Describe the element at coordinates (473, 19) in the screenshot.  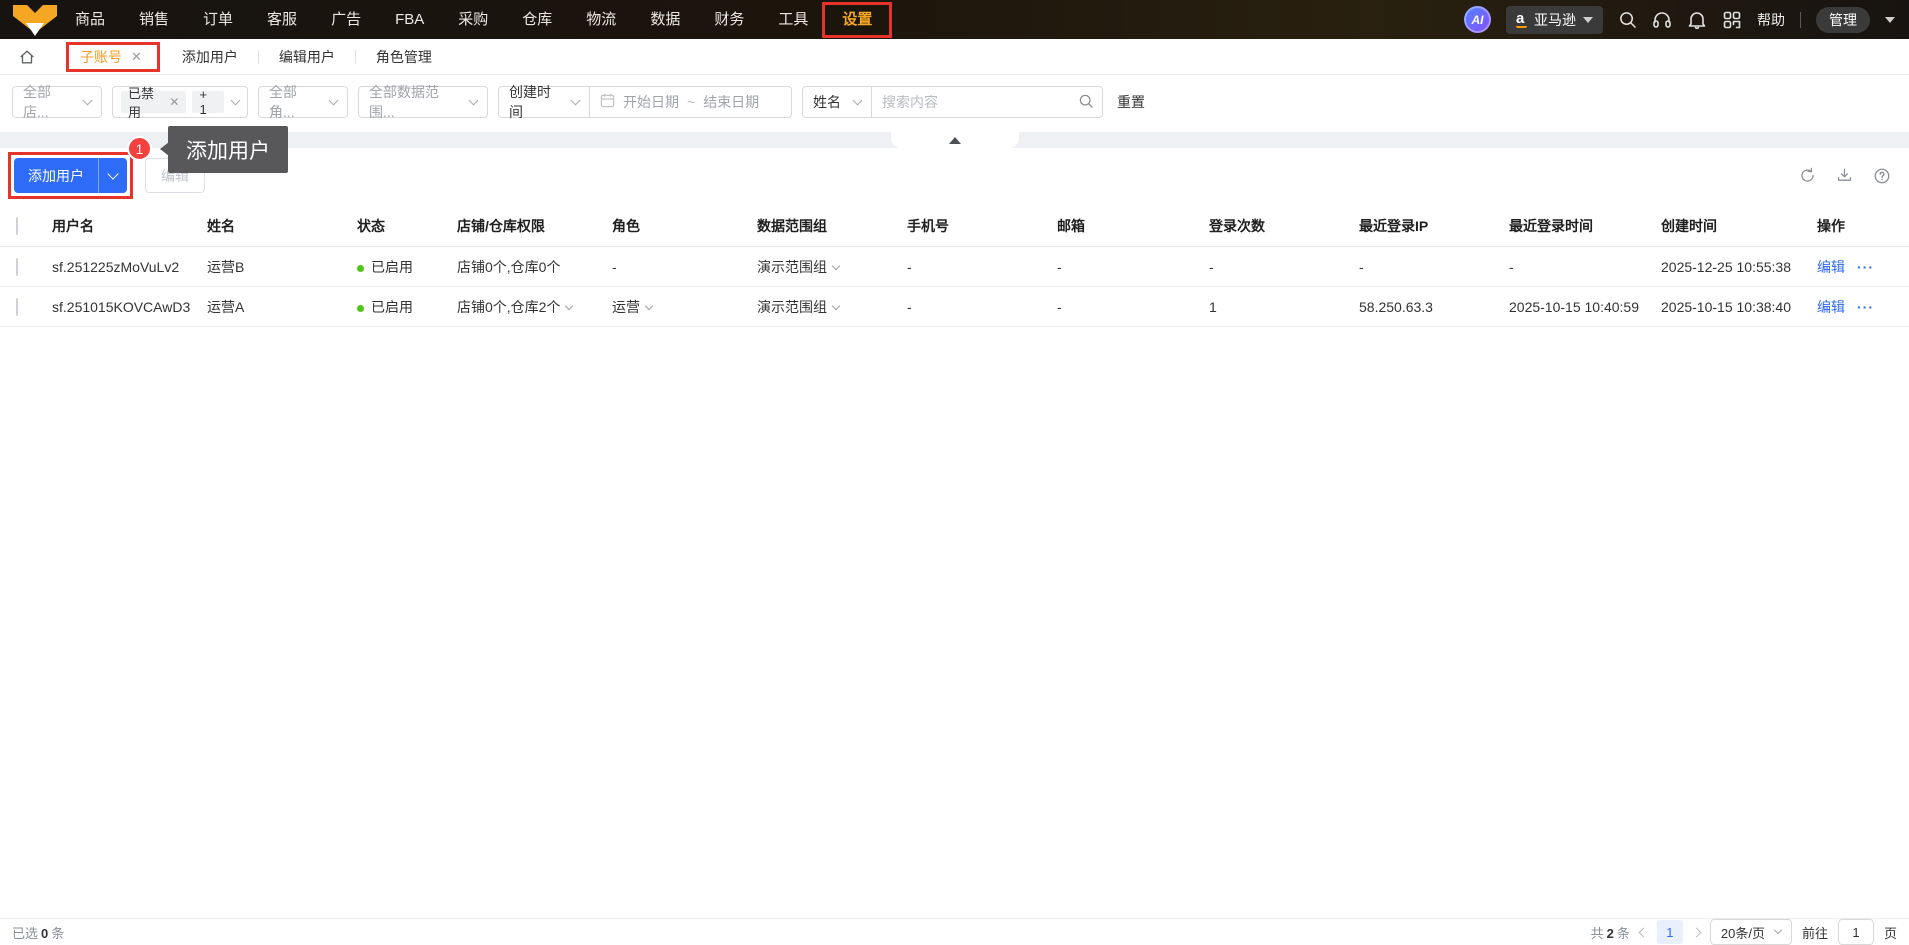
I see `nav-item-采购: 采购` at that location.